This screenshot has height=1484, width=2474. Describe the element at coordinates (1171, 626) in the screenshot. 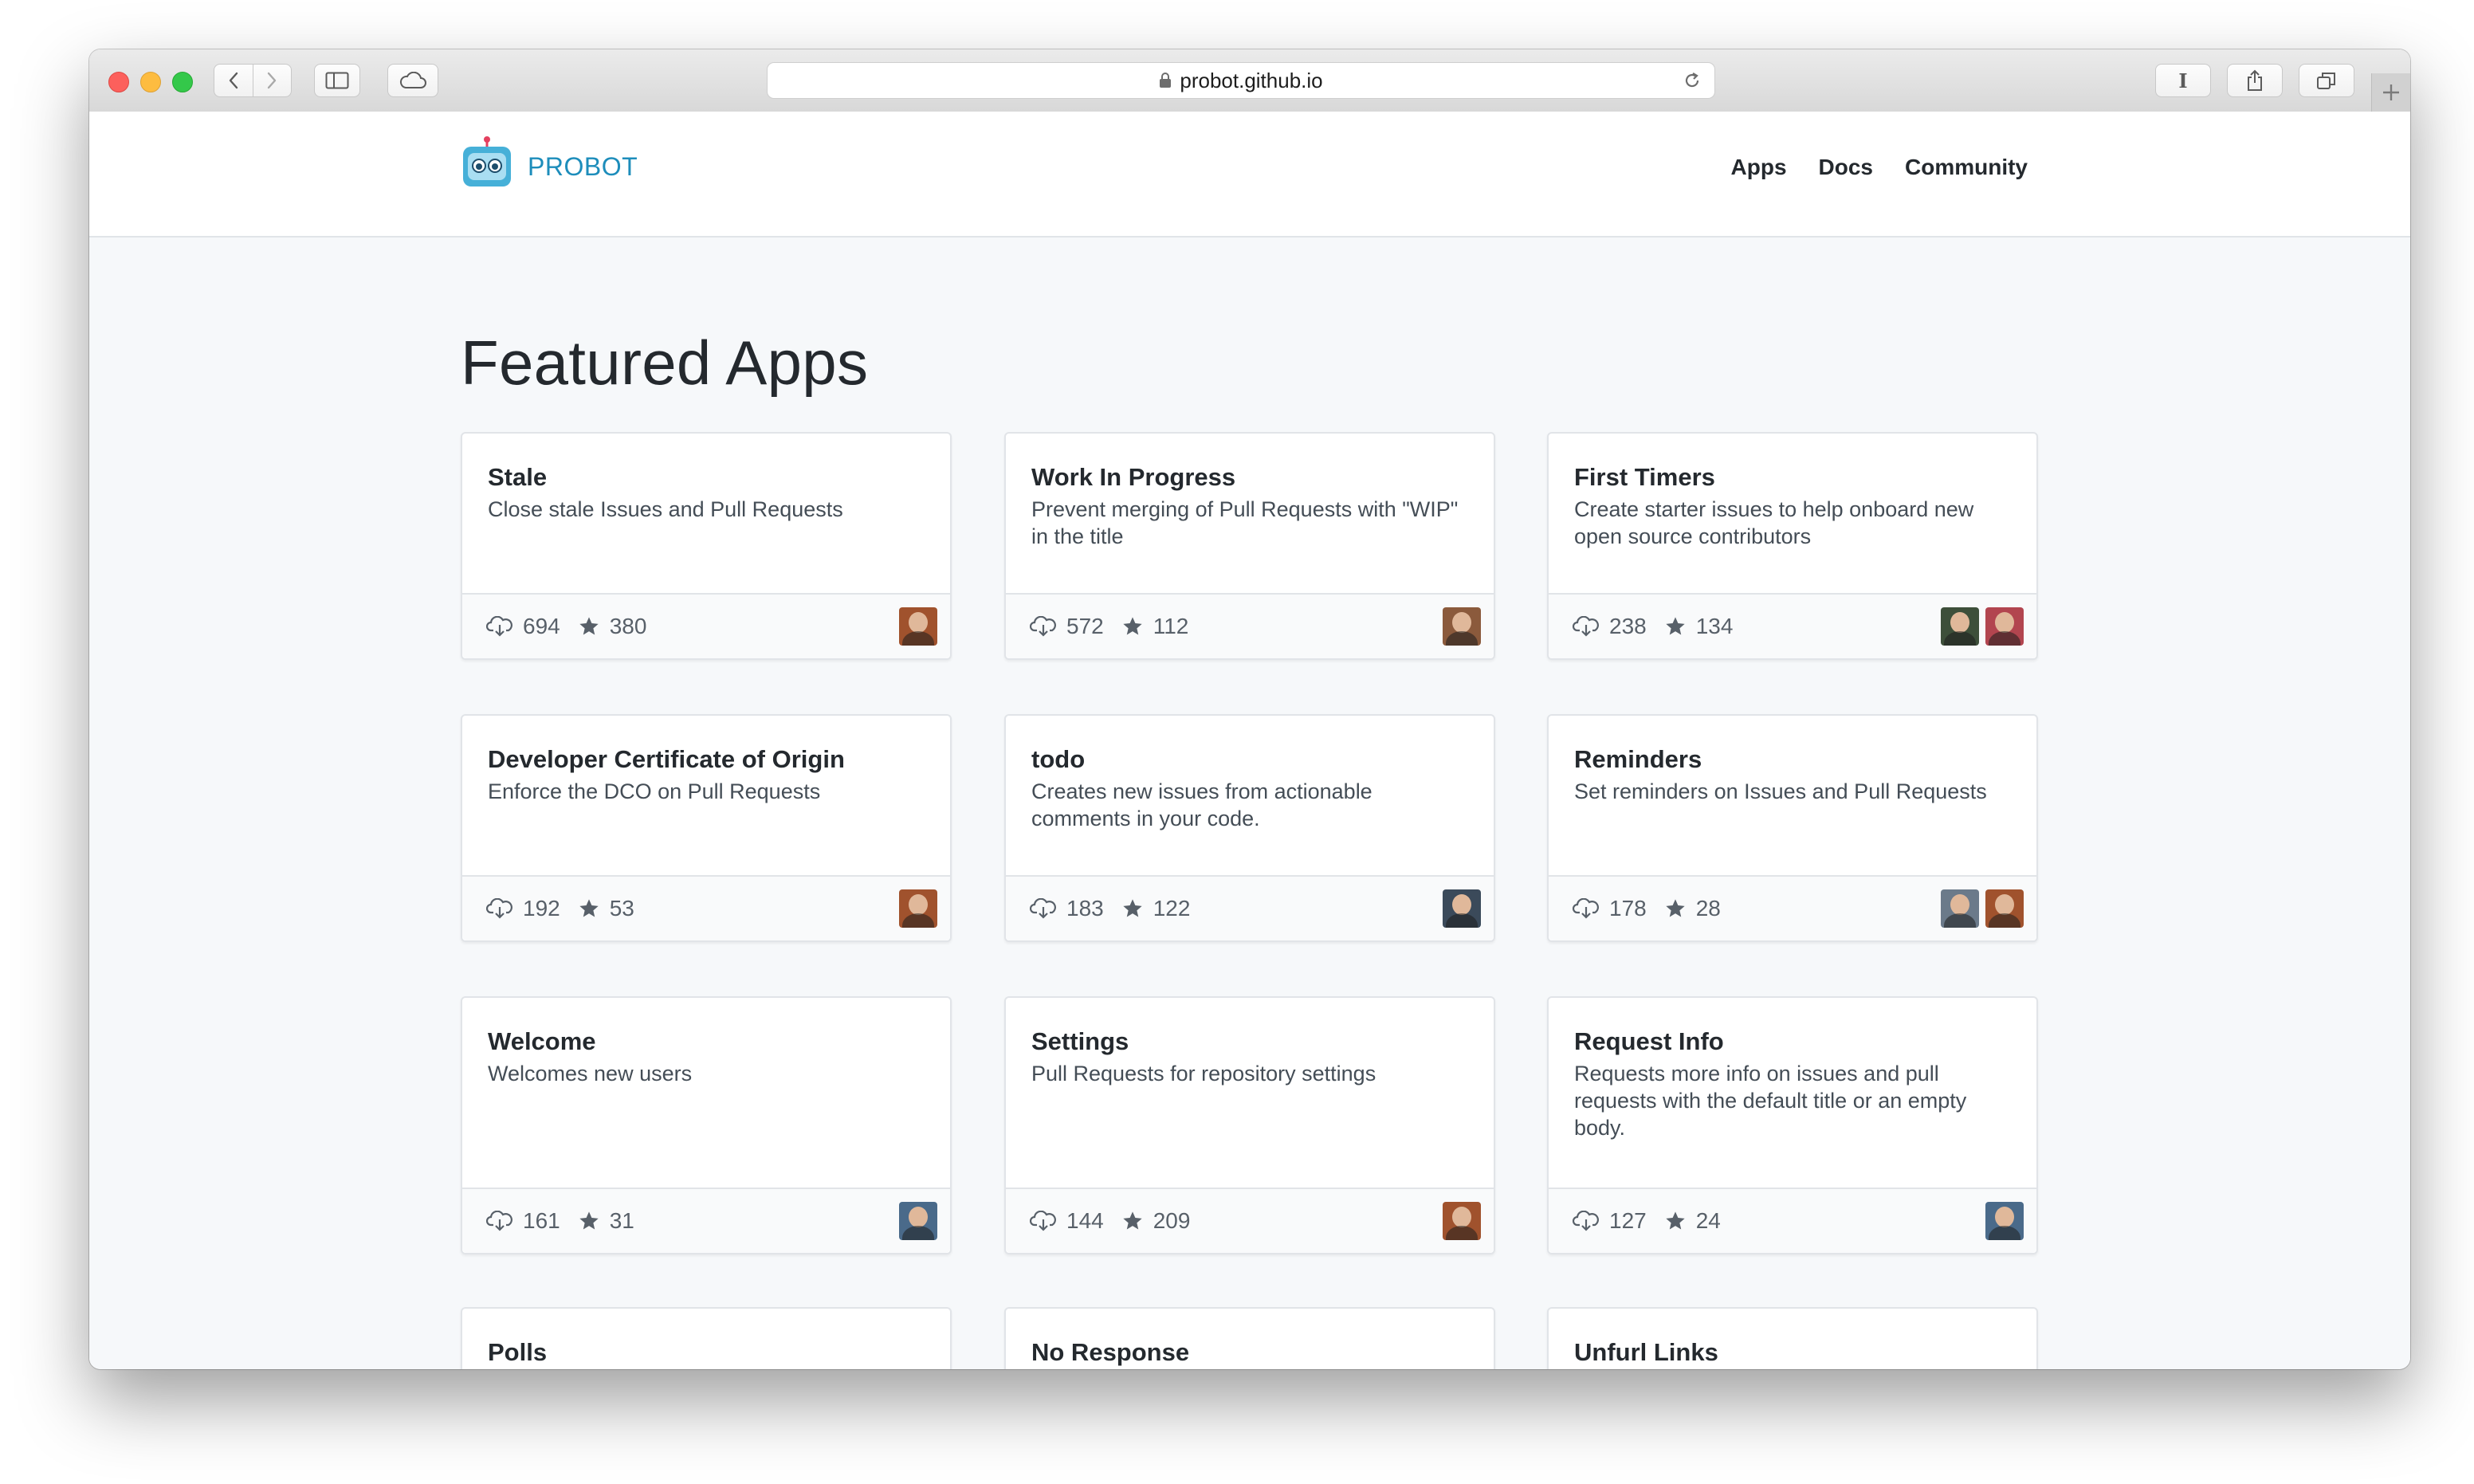

I see `star-count-value: 112` at that location.